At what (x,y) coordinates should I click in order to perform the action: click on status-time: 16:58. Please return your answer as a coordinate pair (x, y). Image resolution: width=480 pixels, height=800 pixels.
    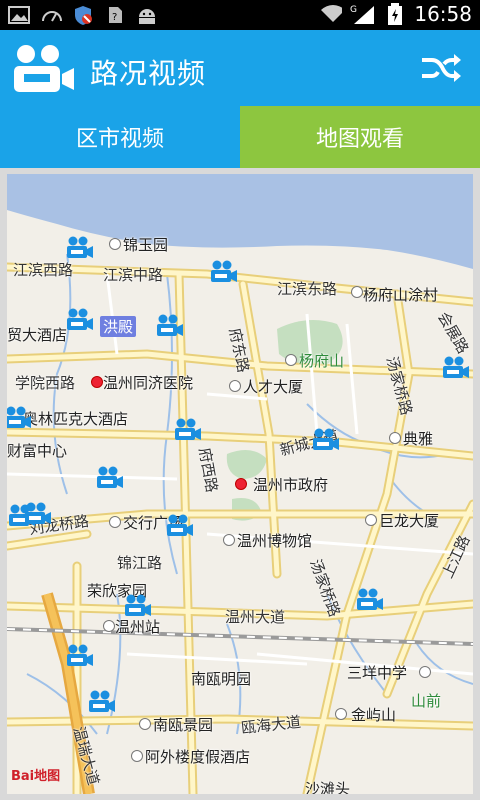
    Looking at the image, I should click on (443, 14).